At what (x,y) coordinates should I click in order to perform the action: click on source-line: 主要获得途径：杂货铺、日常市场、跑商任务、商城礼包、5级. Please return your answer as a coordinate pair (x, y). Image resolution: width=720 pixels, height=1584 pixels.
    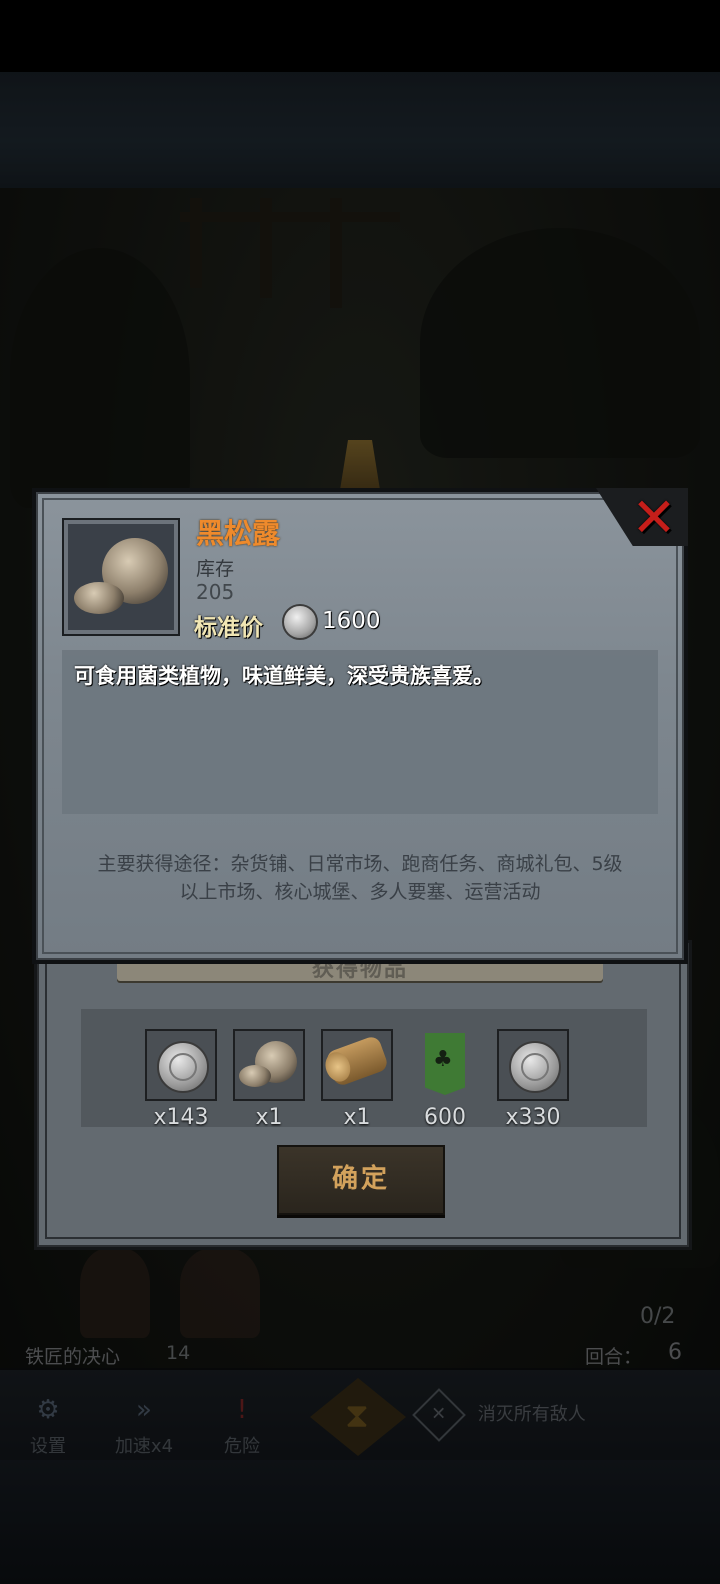
    Looking at the image, I should click on (360, 864).